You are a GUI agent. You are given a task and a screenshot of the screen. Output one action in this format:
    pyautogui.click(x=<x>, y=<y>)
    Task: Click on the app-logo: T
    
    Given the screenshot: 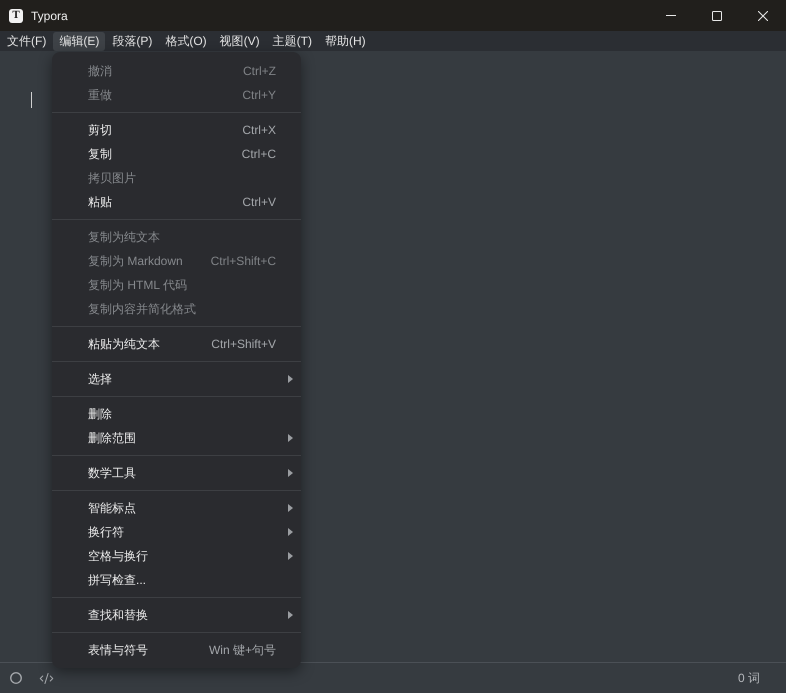 What is the action you would take?
    pyautogui.click(x=16, y=15)
    